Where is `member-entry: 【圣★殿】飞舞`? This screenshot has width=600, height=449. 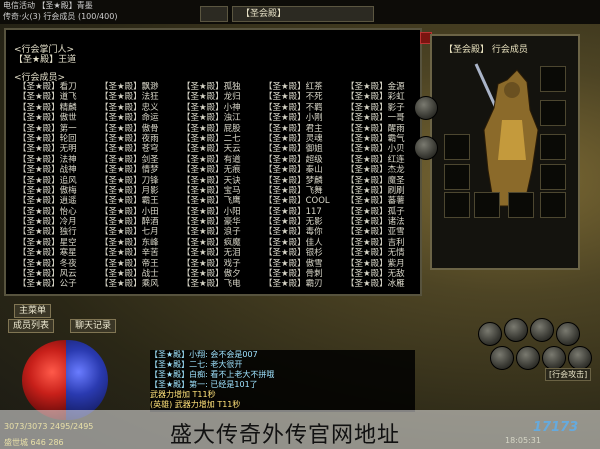
member-entry: 【圣★殿】飞舞 is located at coordinates (304, 191).